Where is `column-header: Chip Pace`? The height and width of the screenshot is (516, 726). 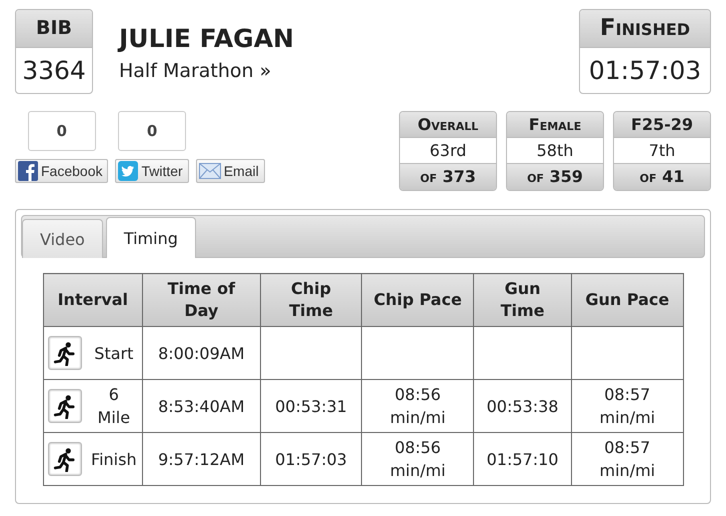
column-header: Chip Pace is located at coordinates (418, 300).